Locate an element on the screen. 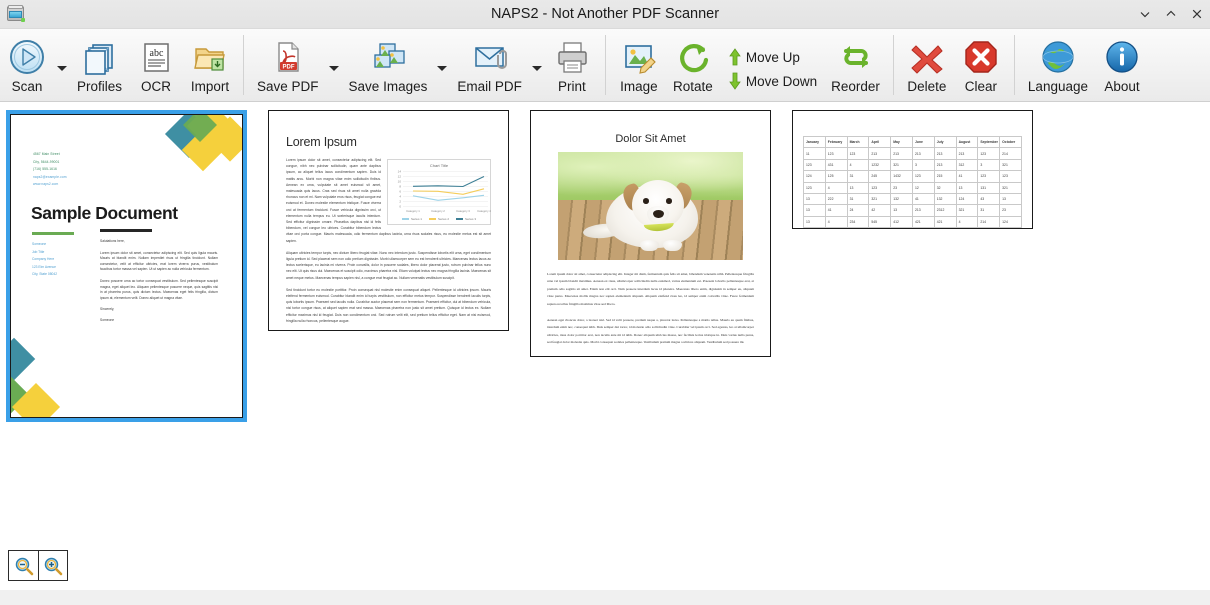  scan-button: Scan is located at coordinates (27, 66).